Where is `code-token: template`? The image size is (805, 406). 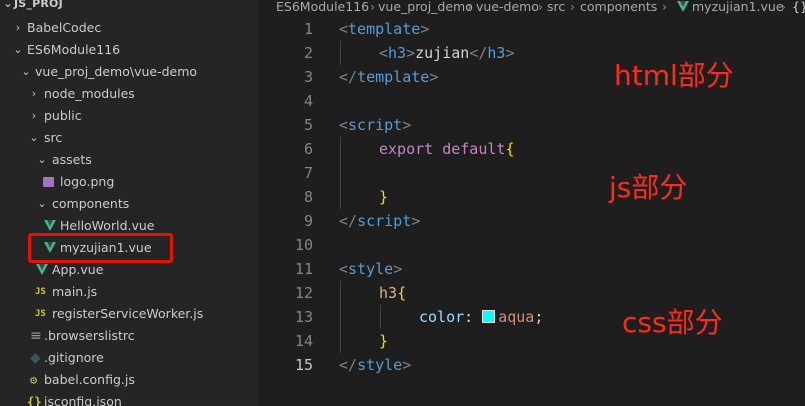 code-token: template is located at coordinates (384, 29).